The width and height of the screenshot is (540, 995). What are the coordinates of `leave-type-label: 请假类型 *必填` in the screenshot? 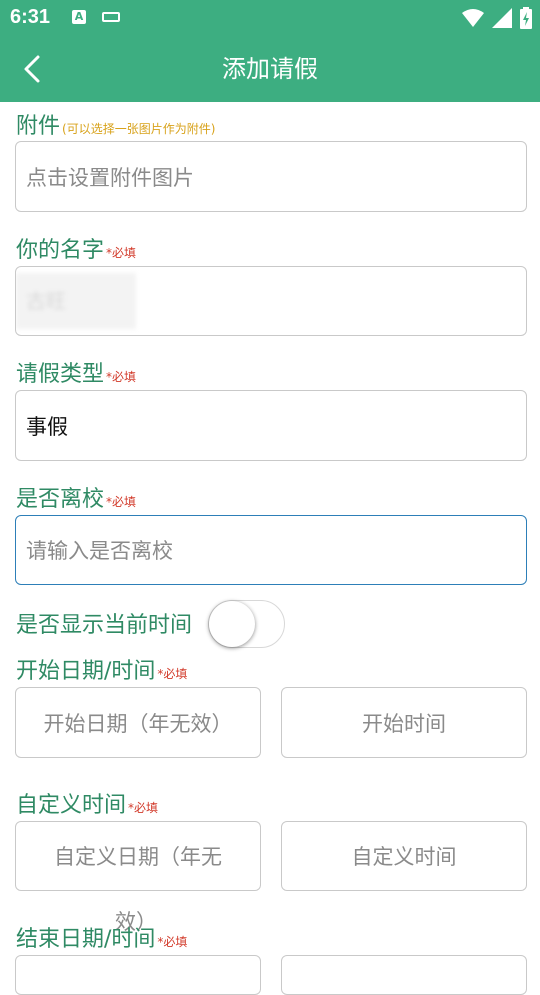 It's located at (76, 372).